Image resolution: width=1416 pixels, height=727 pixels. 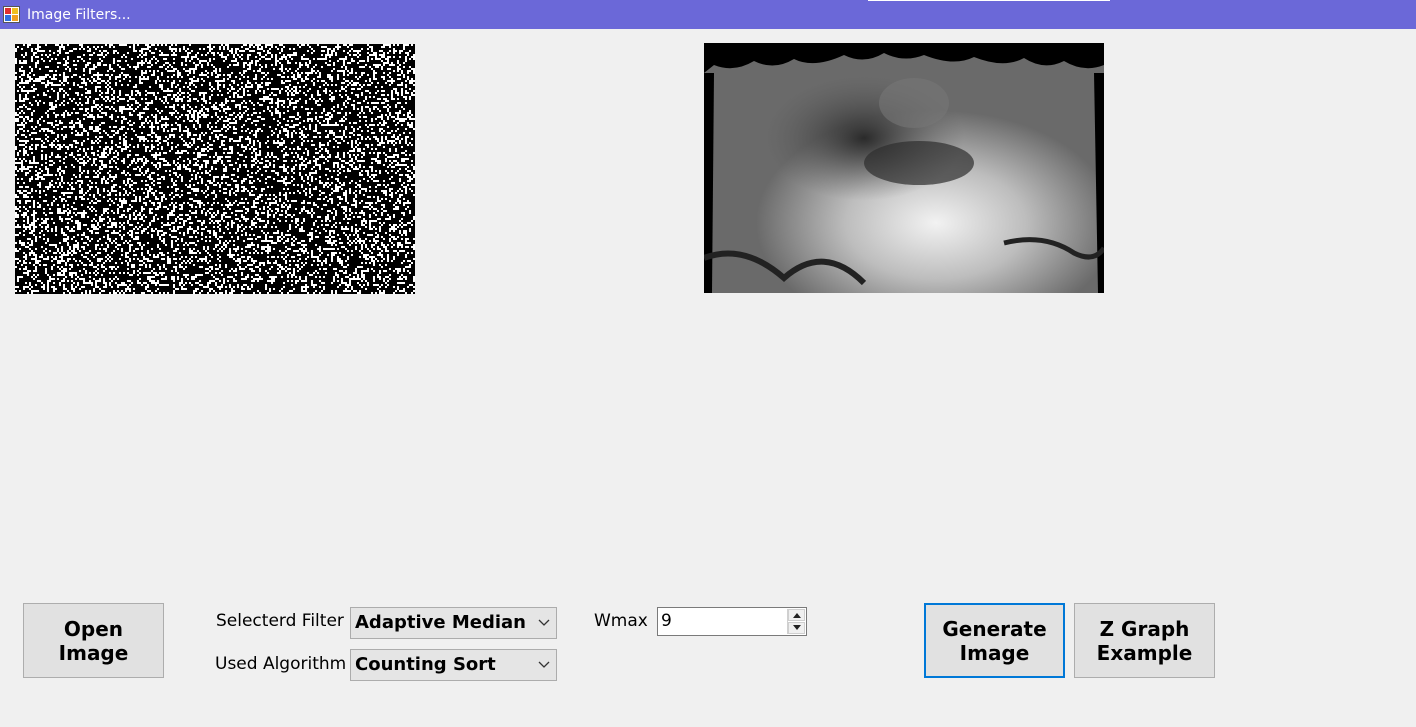 What do you see at coordinates (440, 622) in the screenshot?
I see `filter-value: Adaptive Median` at bounding box center [440, 622].